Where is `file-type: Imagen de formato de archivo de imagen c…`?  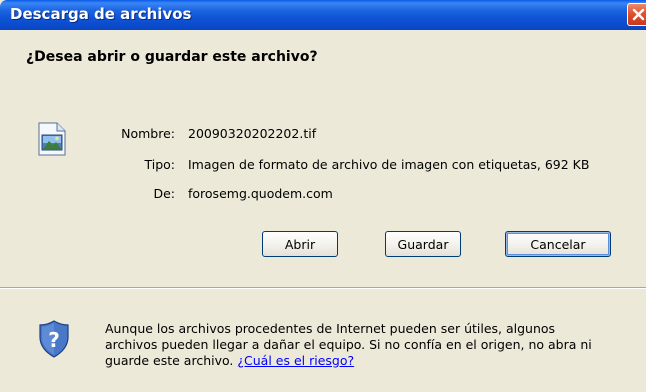 file-type: Imagen de formato de archivo de imagen c… is located at coordinates (389, 164).